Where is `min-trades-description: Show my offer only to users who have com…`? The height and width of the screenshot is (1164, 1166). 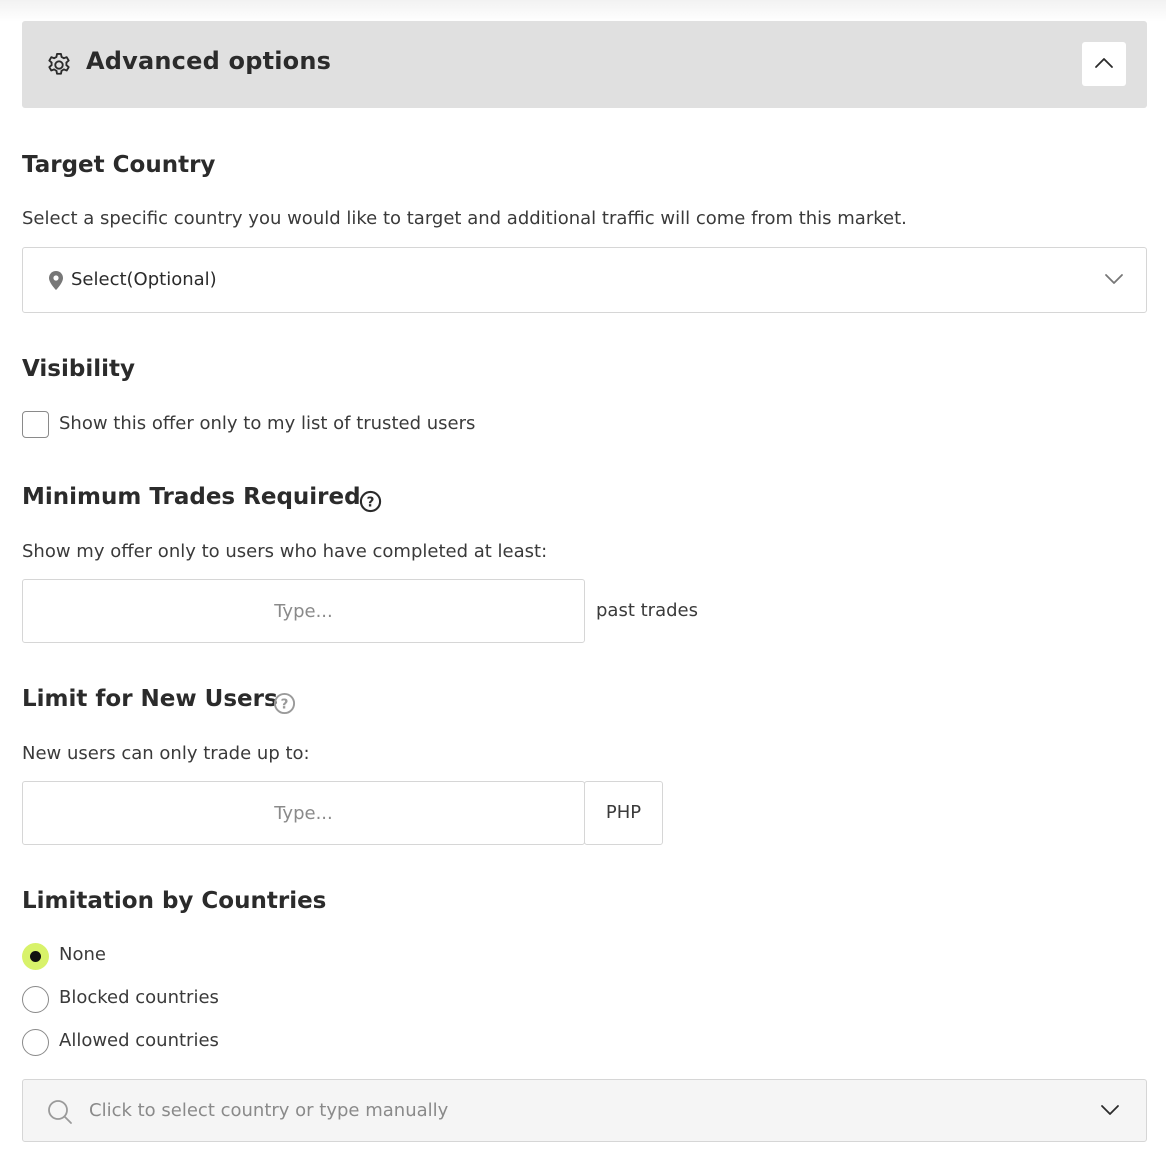
min-trades-description: Show my offer only to users who have com… is located at coordinates (285, 551).